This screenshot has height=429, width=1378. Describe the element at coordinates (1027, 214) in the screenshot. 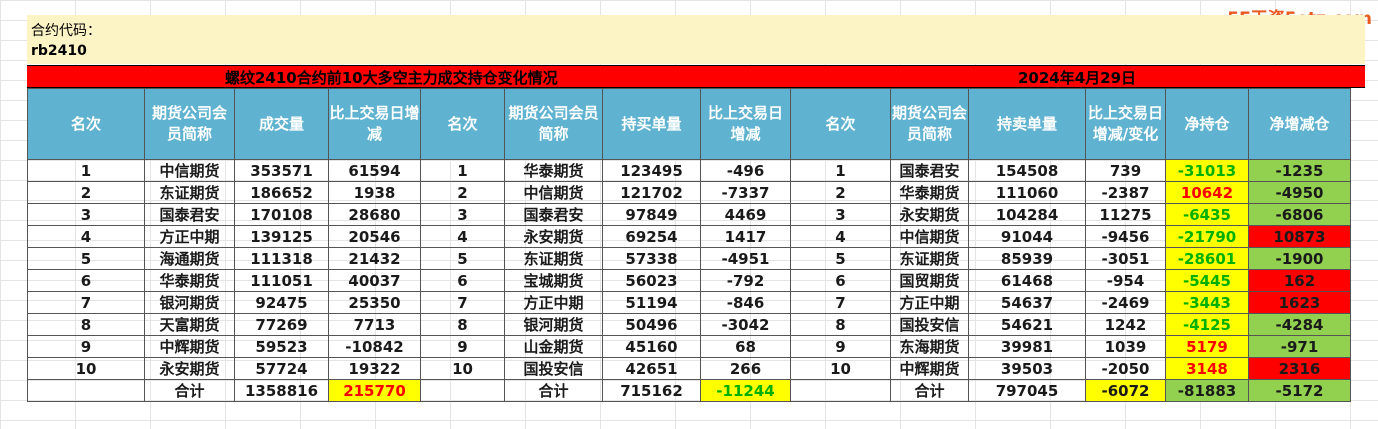

I see `cell-short-position: 104284` at that location.